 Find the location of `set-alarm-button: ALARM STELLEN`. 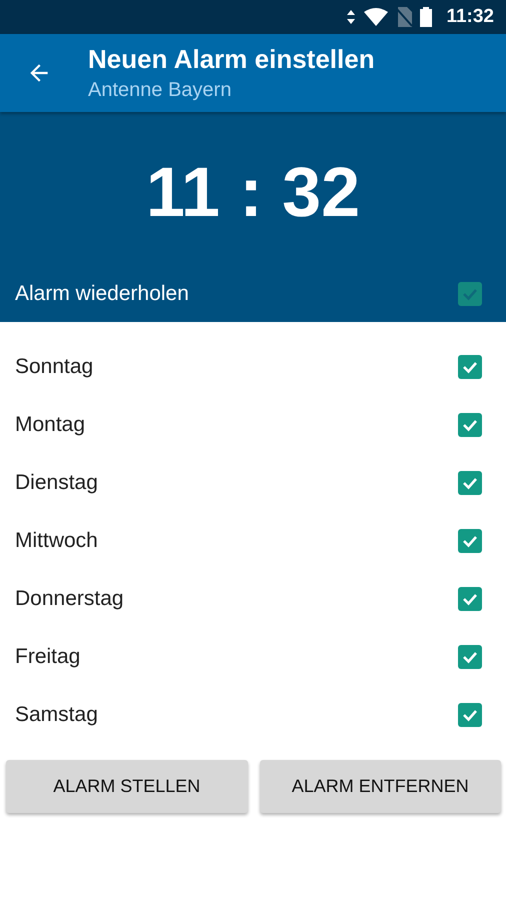

set-alarm-button: ALARM STELLEN is located at coordinates (127, 786).